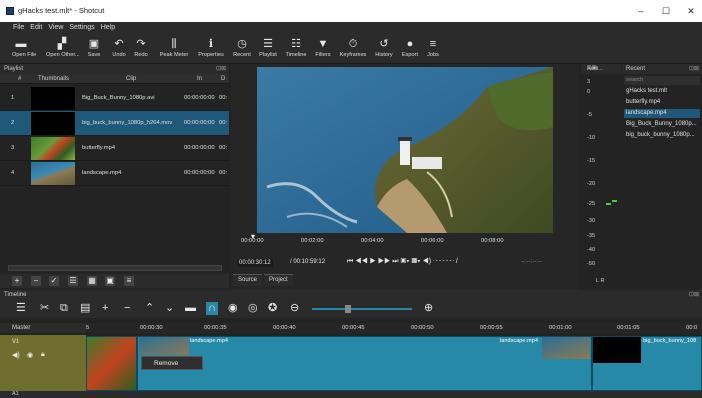 The height and width of the screenshot is (398, 702). What do you see at coordinates (190, 308) in the screenshot?
I see `split-icon: ▬` at bounding box center [190, 308].